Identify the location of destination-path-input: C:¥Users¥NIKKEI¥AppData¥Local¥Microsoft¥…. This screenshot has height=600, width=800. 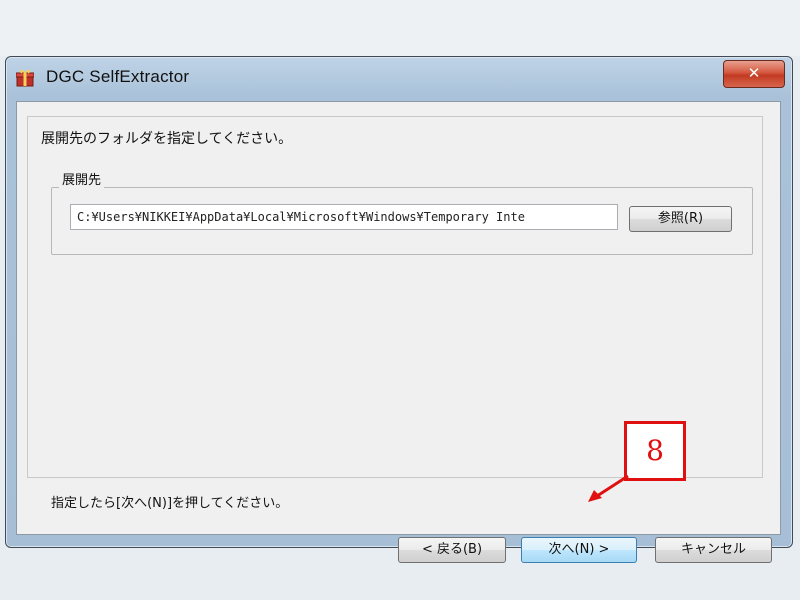
(344, 217).